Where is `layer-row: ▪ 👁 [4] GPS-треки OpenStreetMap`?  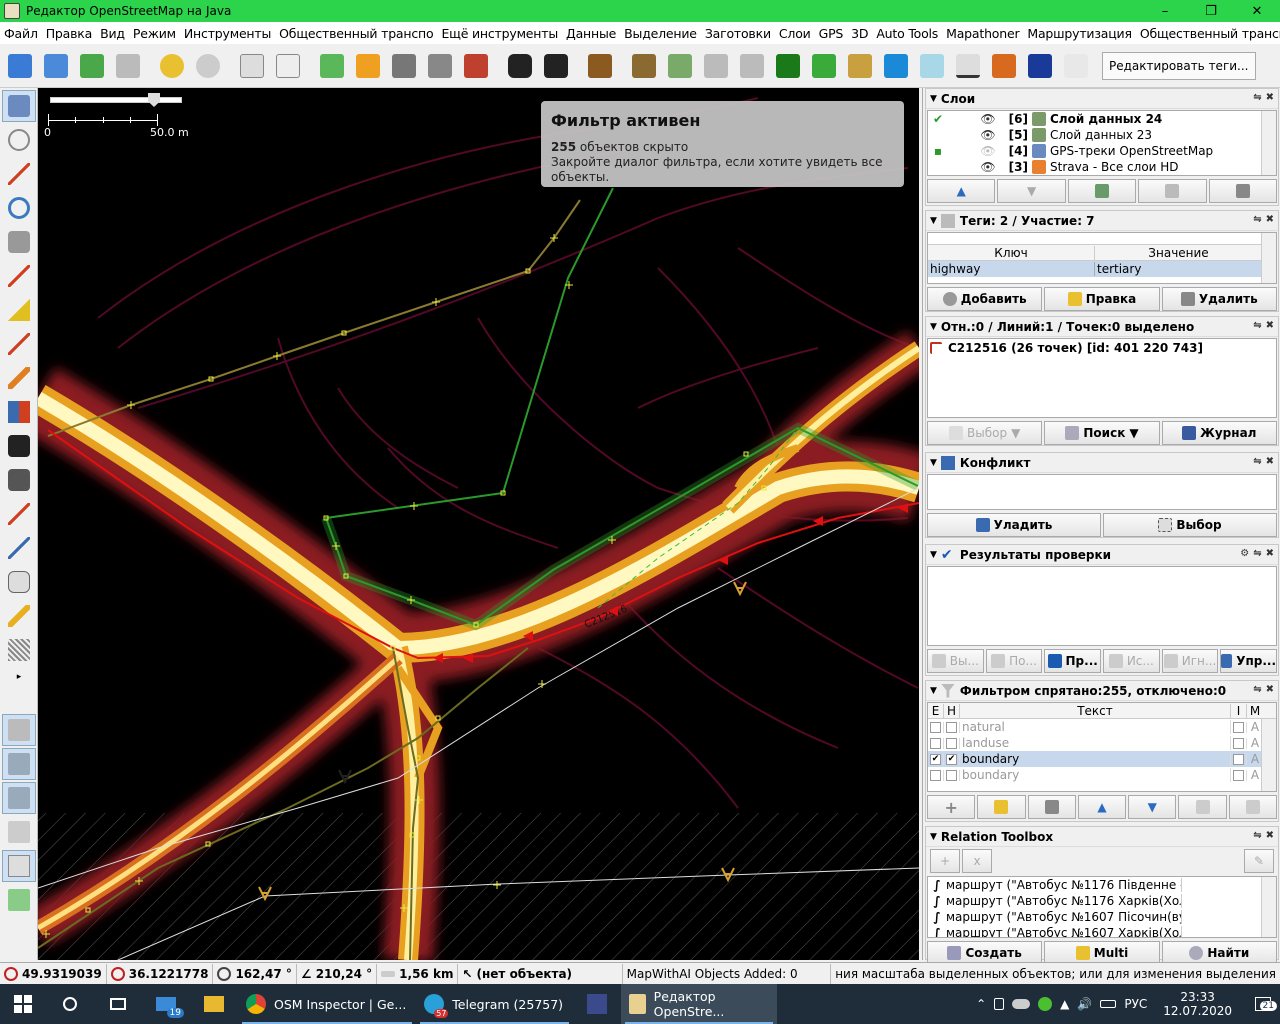
layer-row: ▪ 👁 [4] GPS-треки OpenStreetMap is located at coordinates (1102, 151).